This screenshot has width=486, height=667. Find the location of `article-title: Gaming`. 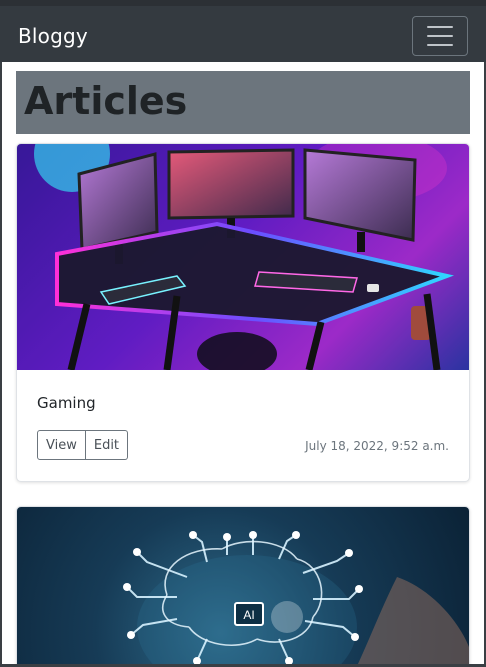

article-title: Gaming is located at coordinates (66, 403).